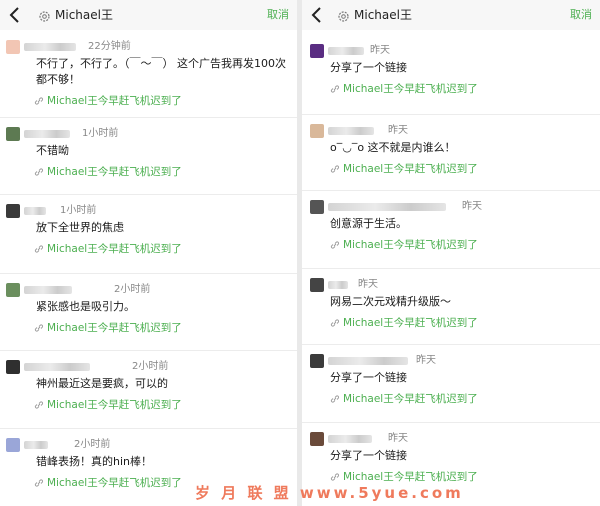 The width and height of the screenshot is (600, 506). I want to click on comment-text: 网易二次元戏精升级版～, so click(390, 301).